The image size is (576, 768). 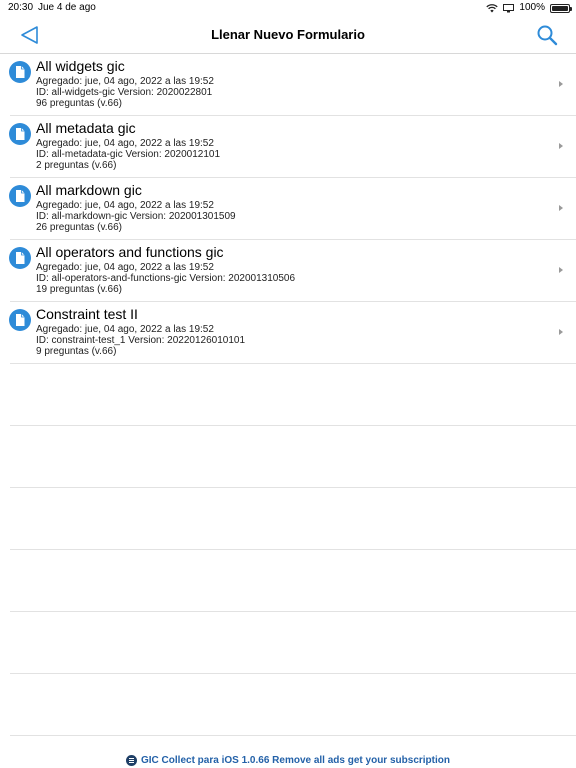 What do you see at coordinates (288, 8) in the screenshot?
I see `status-bar: 20:30 Jue 4 de ago 100%` at bounding box center [288, 8].